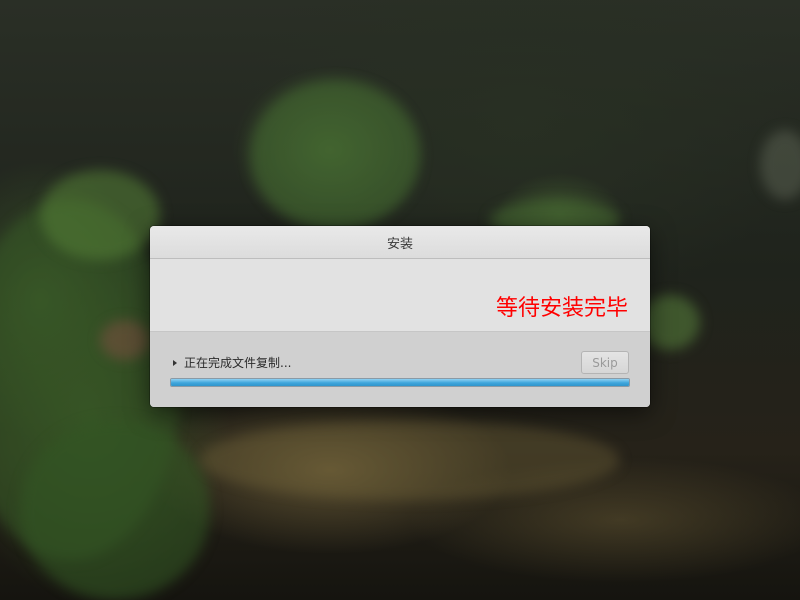 Image resolution: width=800 pixels, height=600 pixels. Describe the element at coordinates (780, 165) in the screenshot. I see `light-blur` at that location.